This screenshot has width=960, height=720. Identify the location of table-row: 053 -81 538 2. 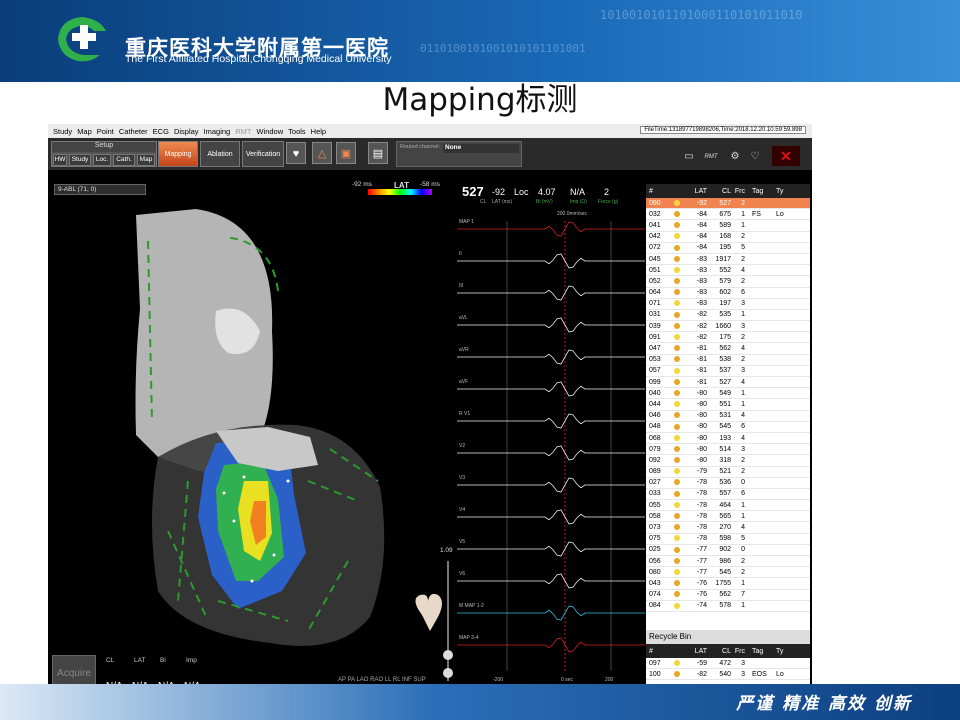
(728, 360).